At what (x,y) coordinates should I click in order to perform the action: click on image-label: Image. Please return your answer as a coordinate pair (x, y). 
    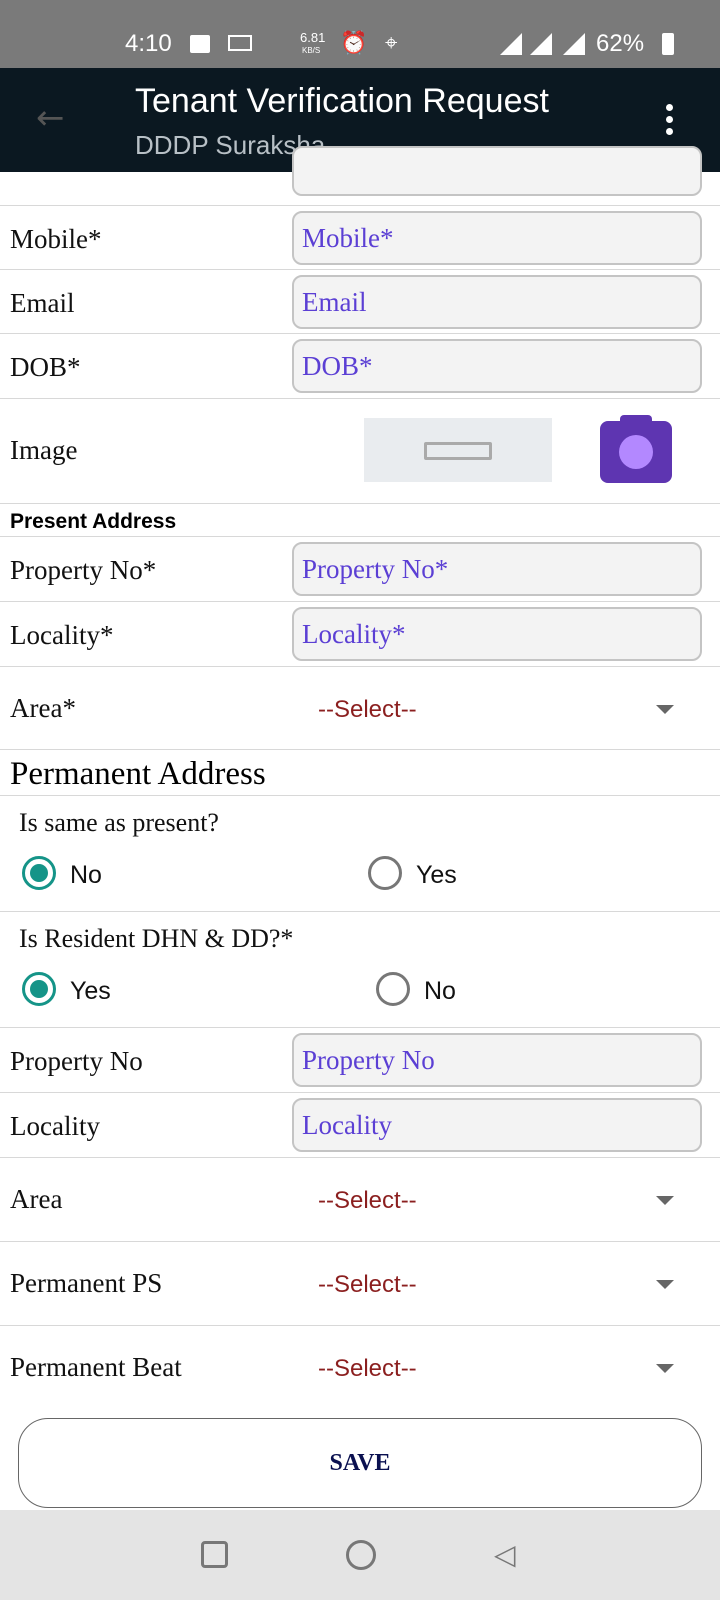
    Looking at the image, I should click on (44, 450).